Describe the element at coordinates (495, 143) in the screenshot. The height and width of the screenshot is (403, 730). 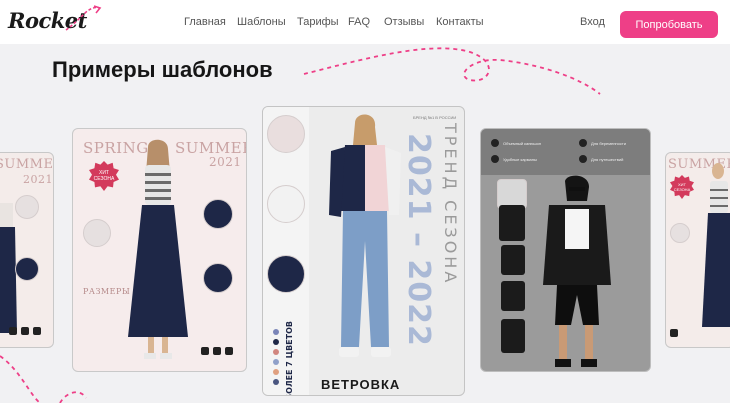
I see `hood-icon` at that location.